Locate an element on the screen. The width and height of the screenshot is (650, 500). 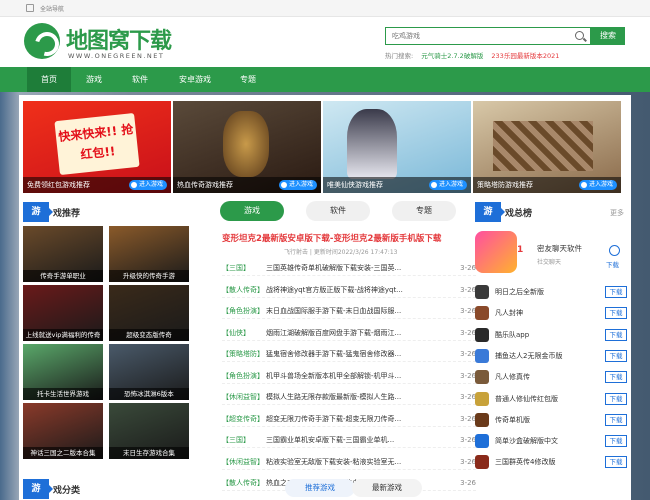
news-row: 【休闲益智】 粘液实验室无敌版下载安装-粘液实验室无... 3-26 is located at coordinates (349, 462).